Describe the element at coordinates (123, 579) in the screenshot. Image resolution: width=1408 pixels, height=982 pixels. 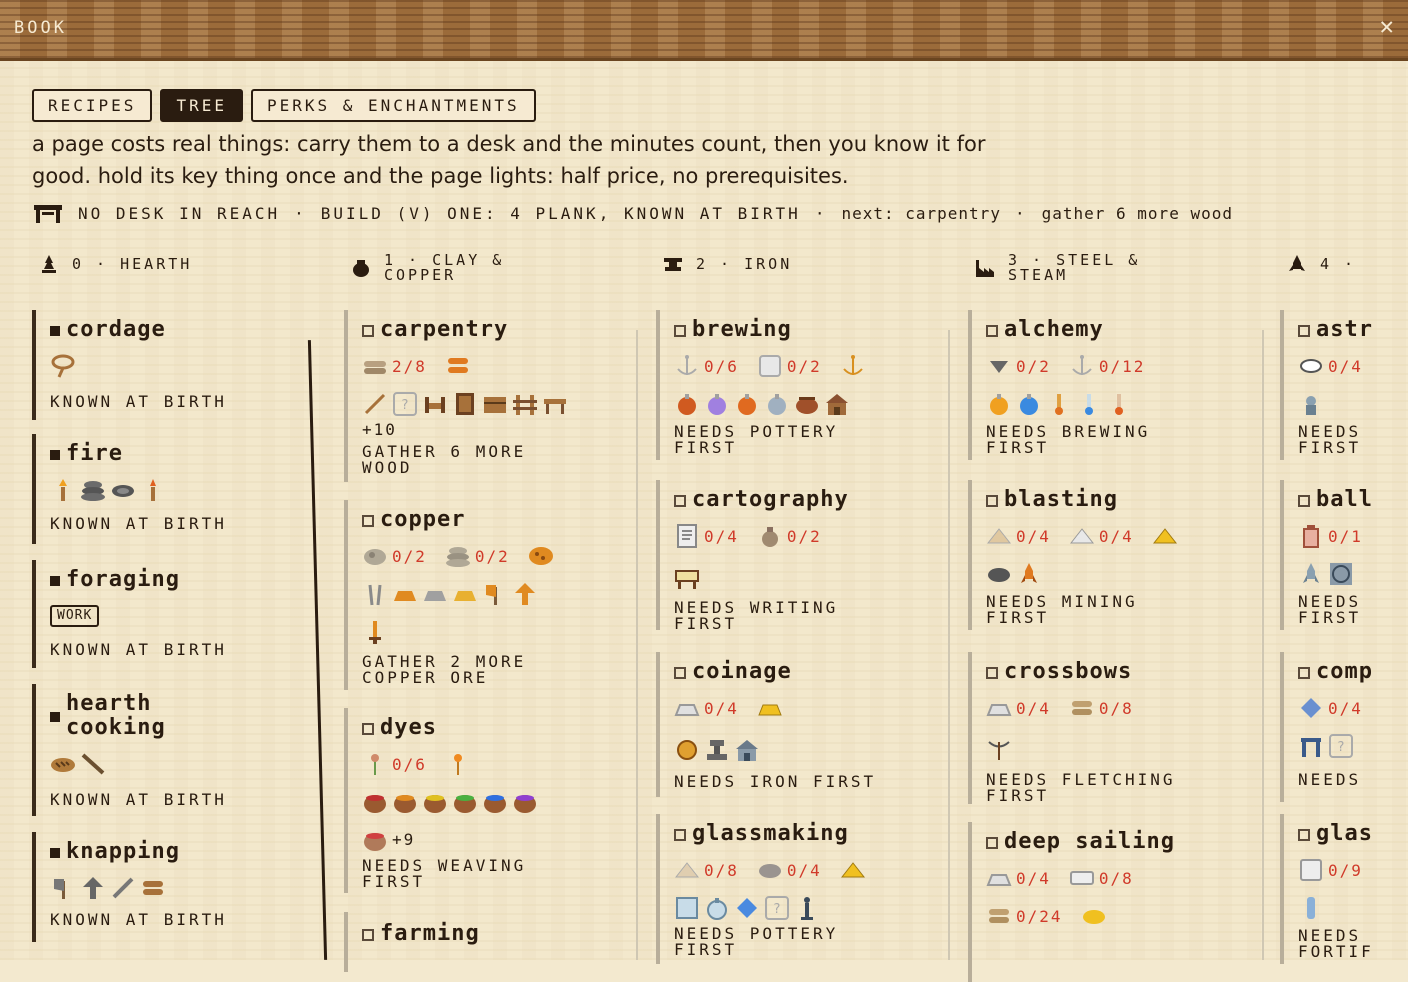
I see `tech-name: foraging` at that location.